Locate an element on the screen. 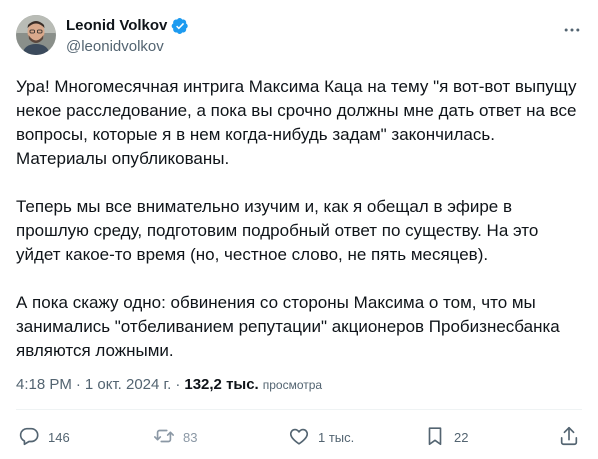  like-button: 1 тыс. is located at coordinates (321, 437).